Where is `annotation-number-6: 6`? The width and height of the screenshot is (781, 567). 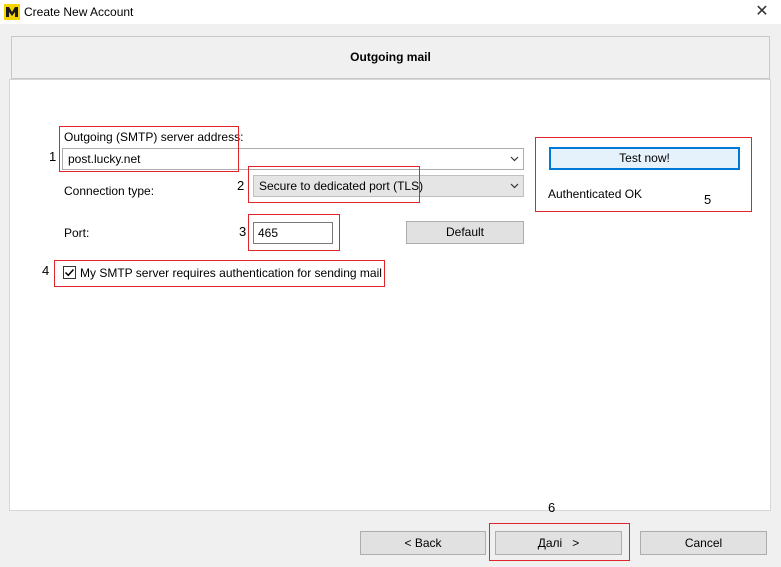 annotation-number-6: 6 is located at coordinates (552, 507).